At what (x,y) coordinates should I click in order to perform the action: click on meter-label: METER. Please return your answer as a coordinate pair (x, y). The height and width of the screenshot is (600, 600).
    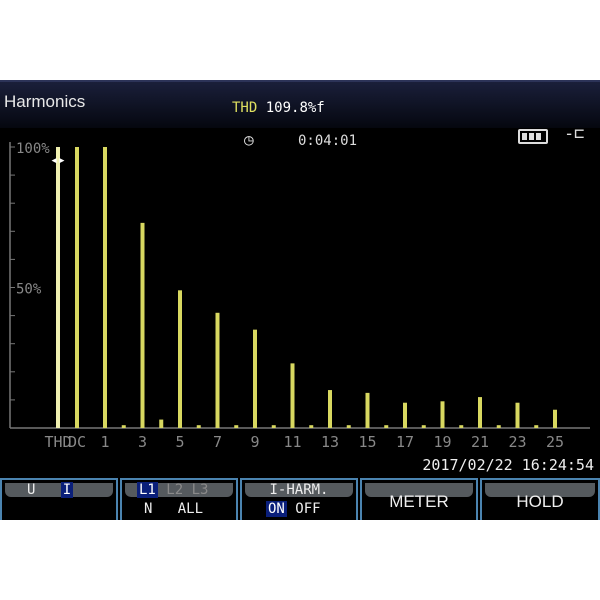
    Looking at the image, I should click on (419, 501).